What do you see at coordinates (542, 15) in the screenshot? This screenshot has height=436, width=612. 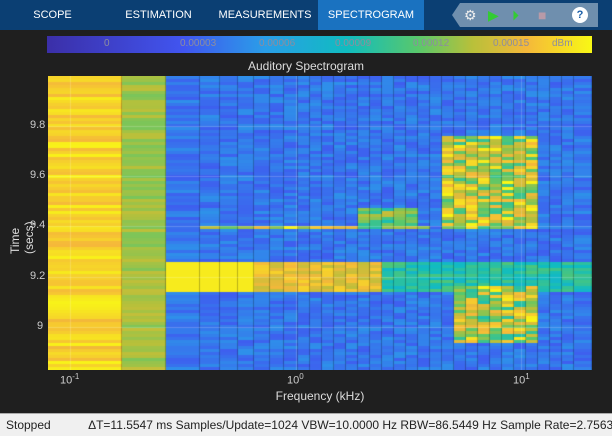 I see `stop-icon: ■` at bounding box center [542, 15].